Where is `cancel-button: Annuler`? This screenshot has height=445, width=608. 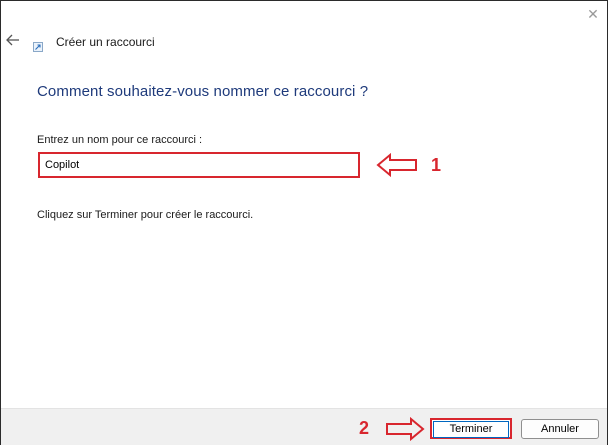 cancel-button: Annuler is located at coordinates (560, 429).